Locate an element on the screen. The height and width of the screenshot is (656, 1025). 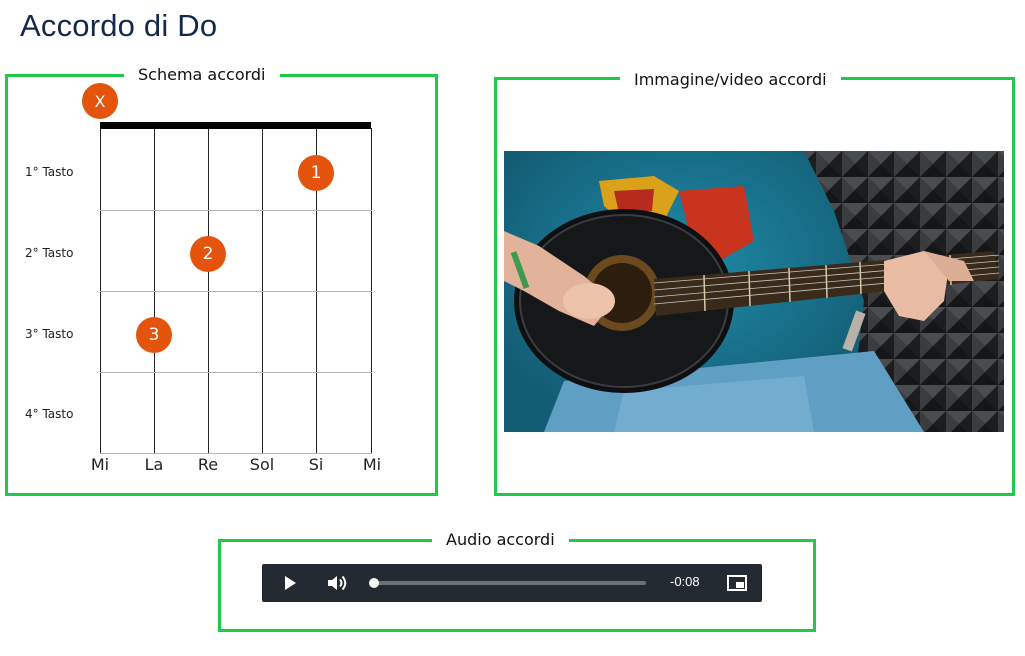
chord-audio-legend: Audio accordi is located at coordinates (500, 540).